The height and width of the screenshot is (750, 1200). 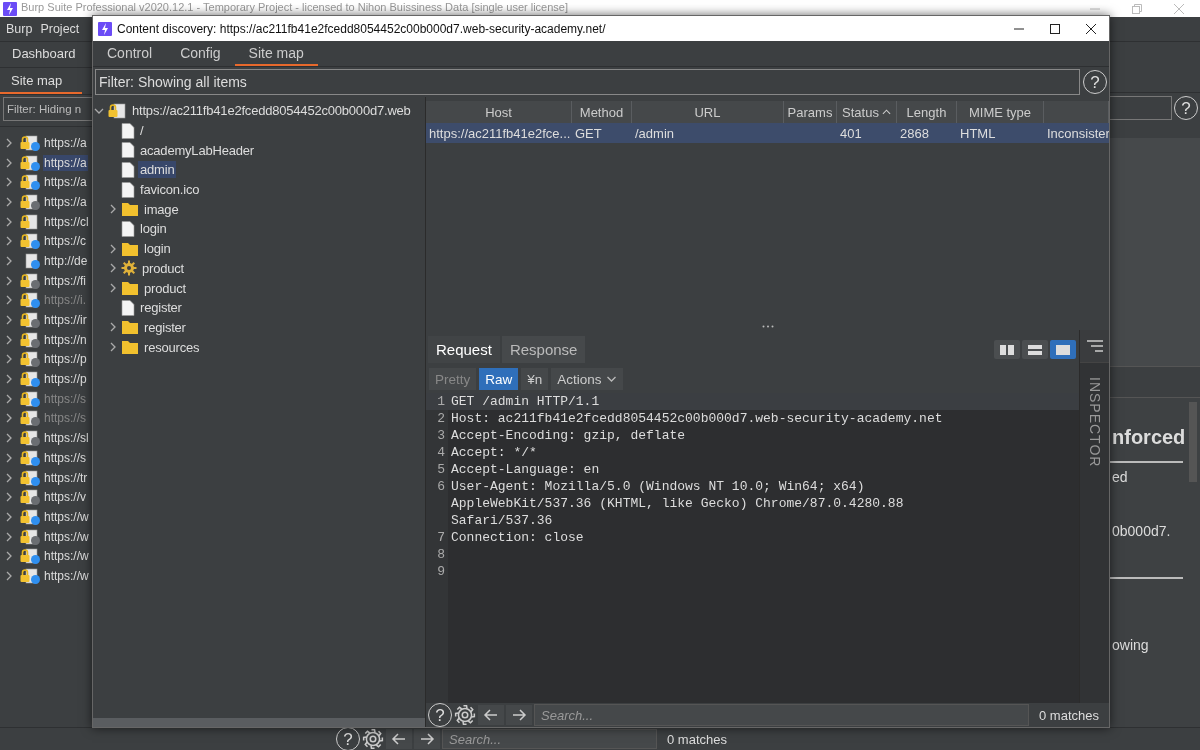 What do you see at coordinates (99, 110) in the screenshot?
I see `chevron-down-icon` at bounding box center [99, 110].